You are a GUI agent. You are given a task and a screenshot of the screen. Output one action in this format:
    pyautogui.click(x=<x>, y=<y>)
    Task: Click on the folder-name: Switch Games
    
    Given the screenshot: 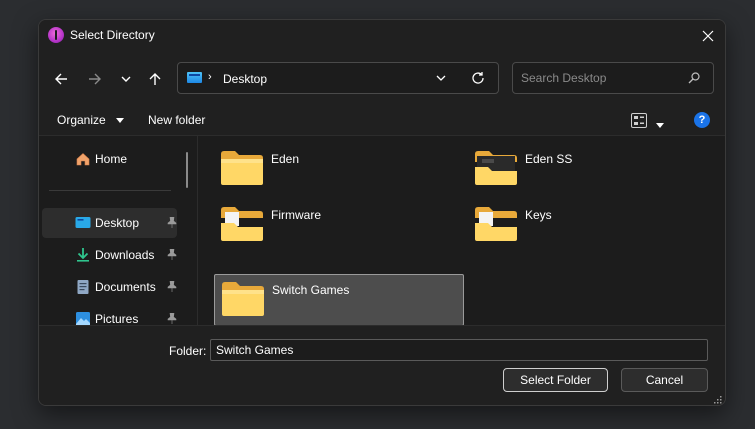 What is the action you would take?
    pyautogui.click(x=311, y=290)
    